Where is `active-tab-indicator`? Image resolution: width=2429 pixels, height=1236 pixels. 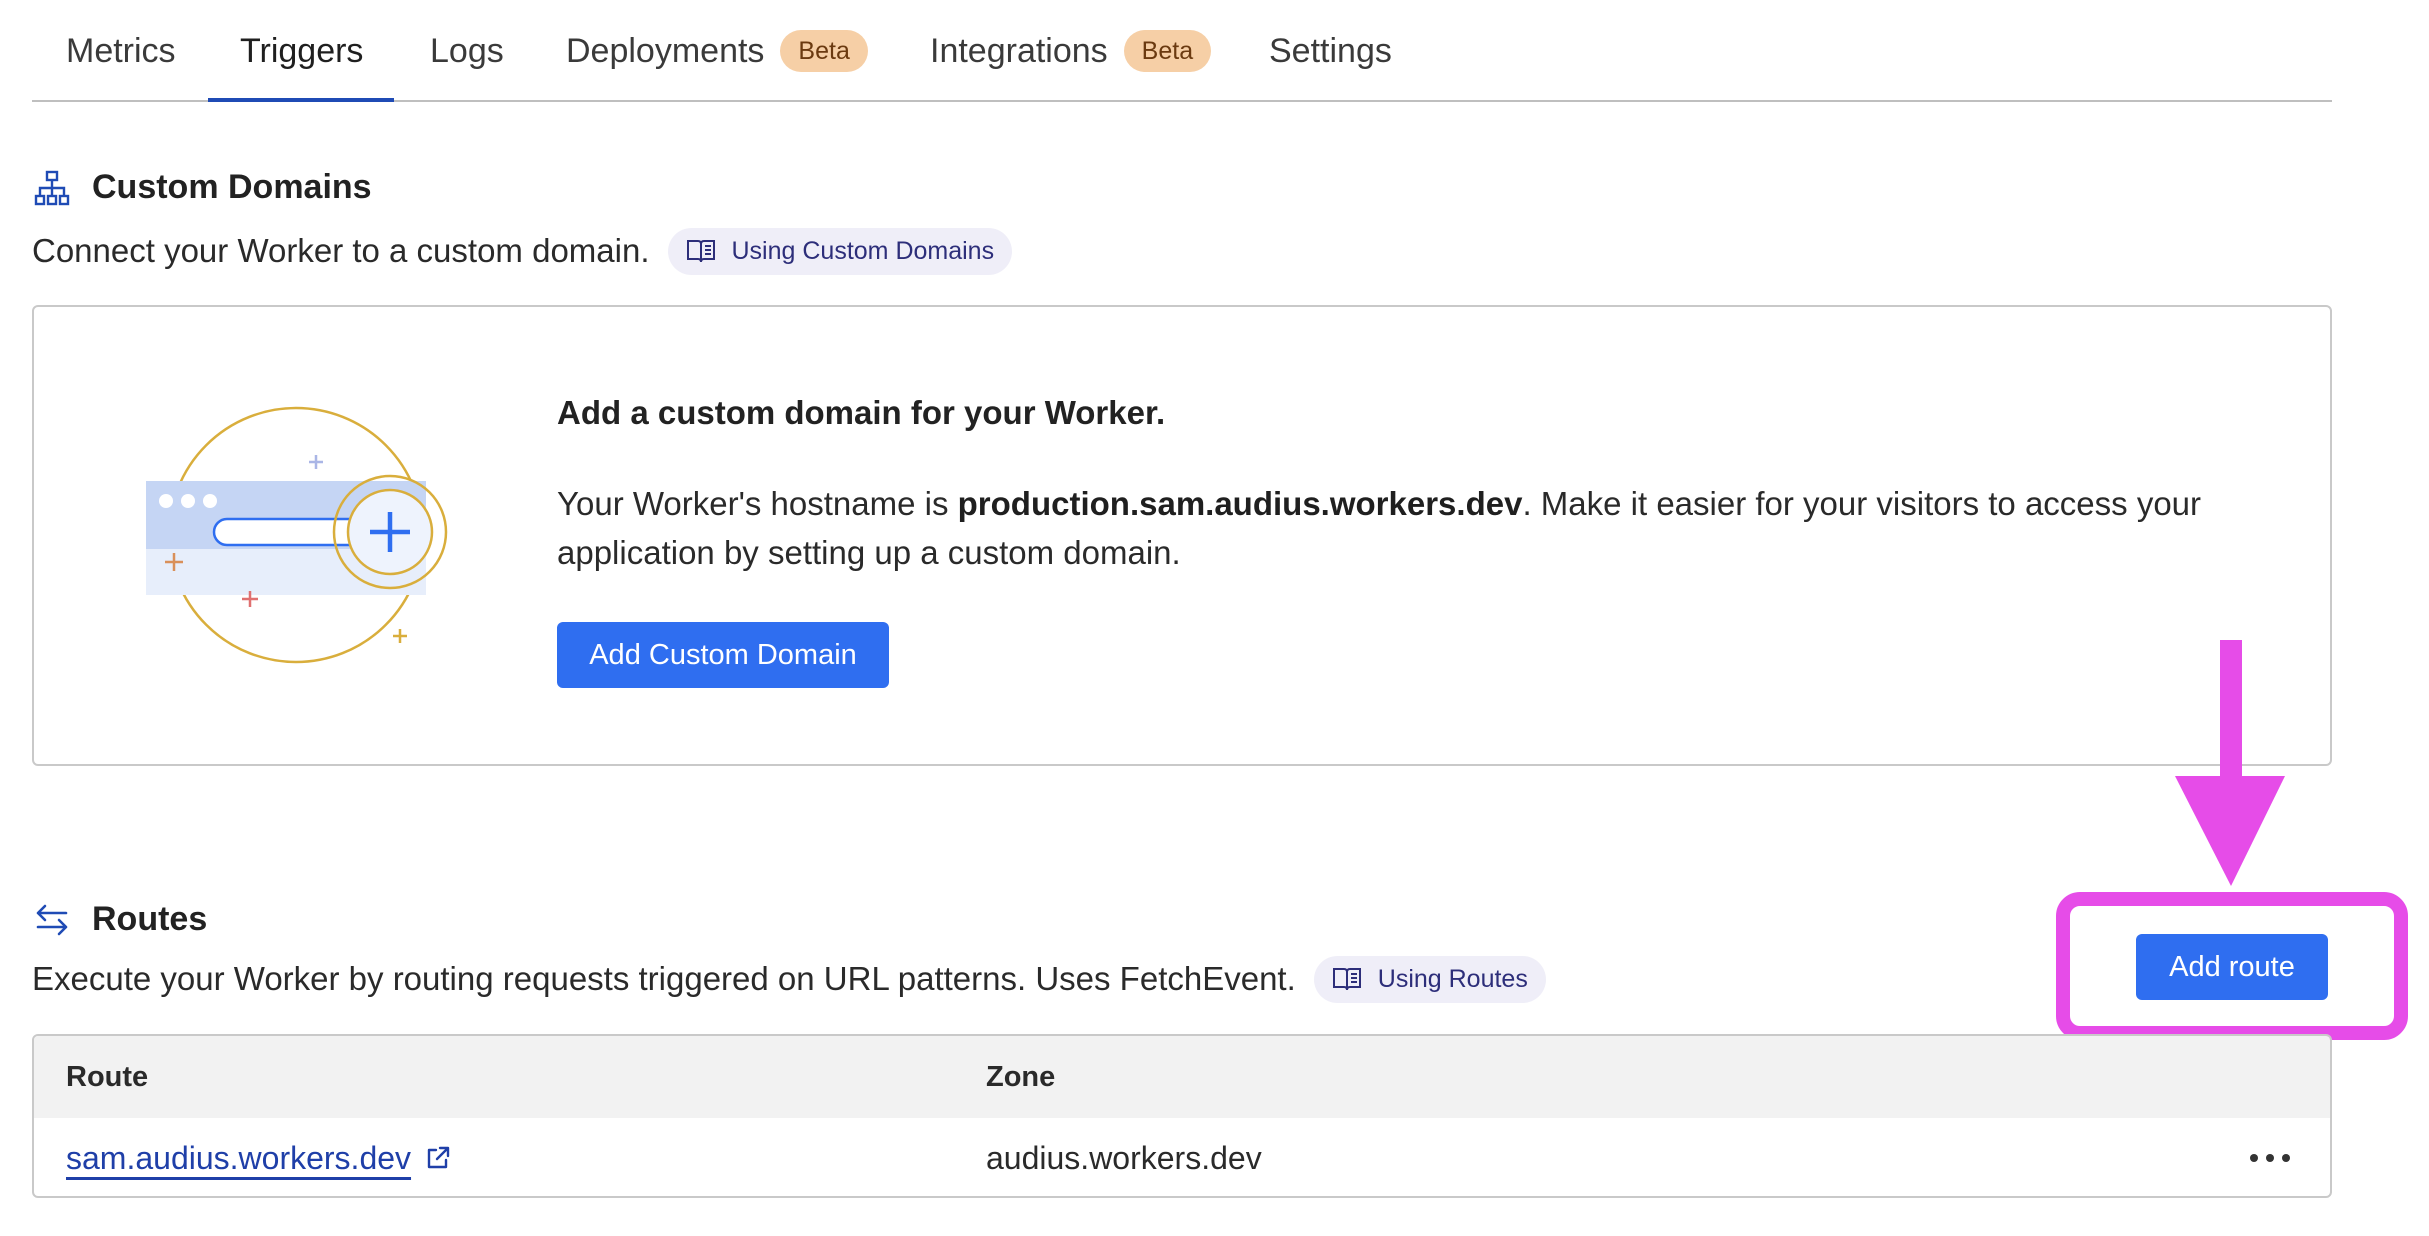 active-tab-indicator is located at coordinates (301, 100).